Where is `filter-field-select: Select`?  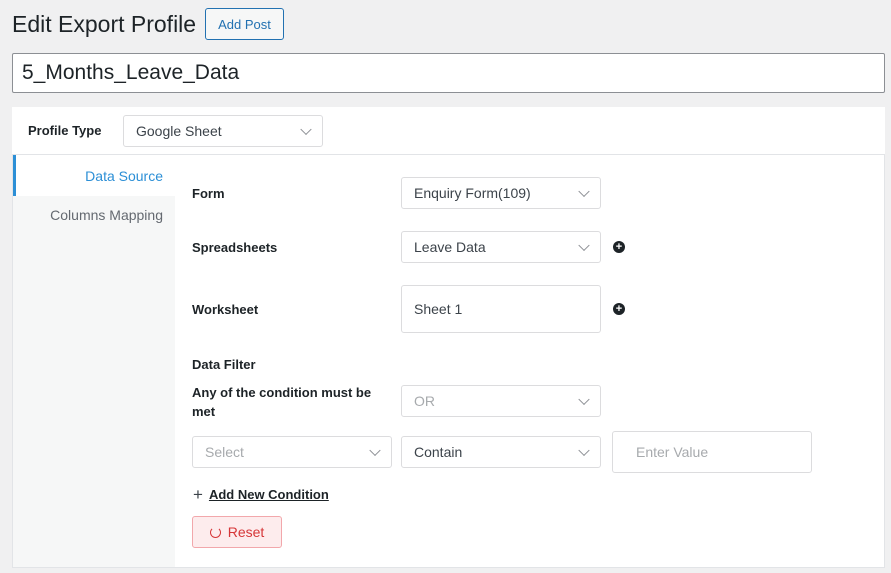 filter-field-select: Select is located at coordinates (292, 452).